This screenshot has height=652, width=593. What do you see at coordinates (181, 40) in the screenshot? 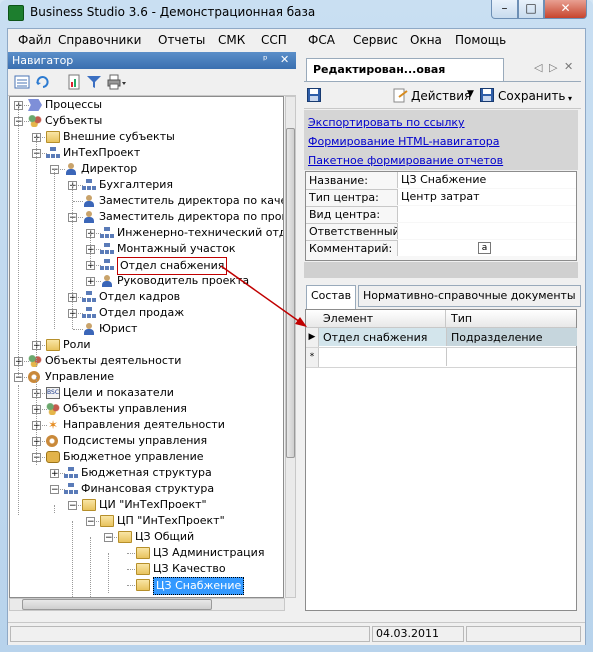
I see `menu-reports: Отчеты` at bounding box center [181, 40].